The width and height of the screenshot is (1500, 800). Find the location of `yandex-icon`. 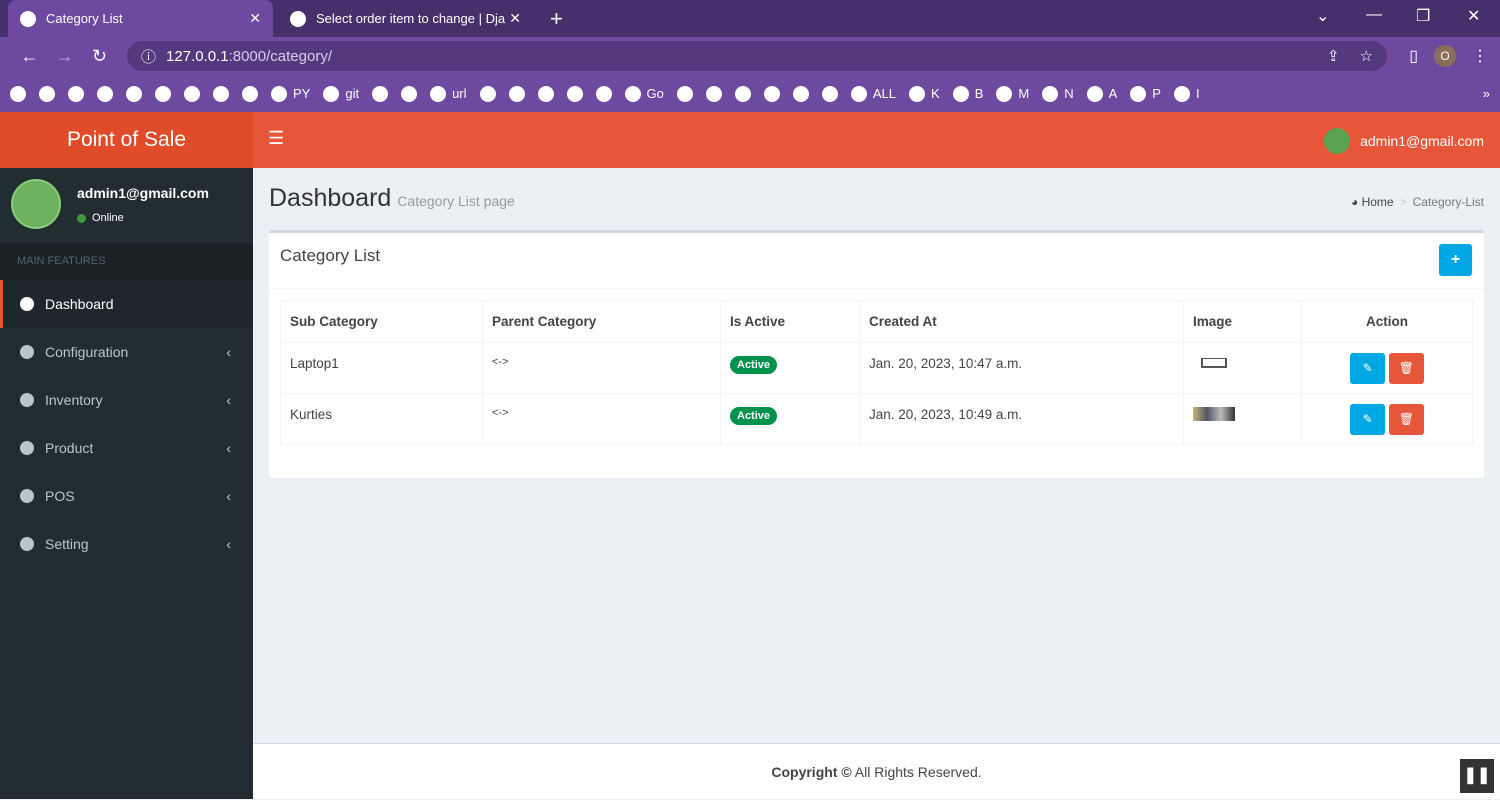

yandex-icon is located at coordinates (742, 93).